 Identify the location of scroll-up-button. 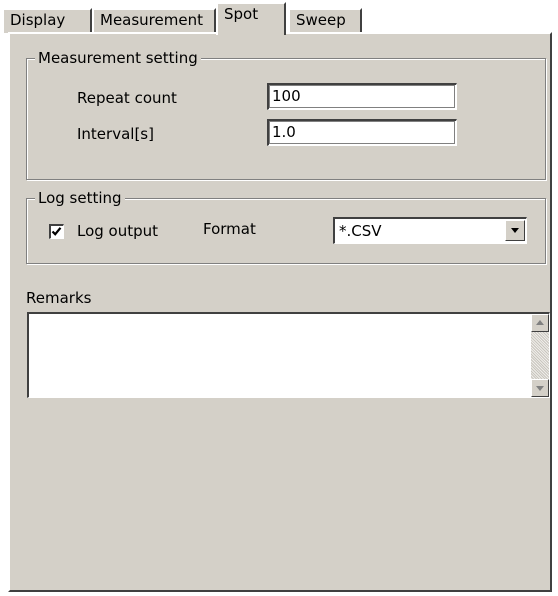
(540, 323).